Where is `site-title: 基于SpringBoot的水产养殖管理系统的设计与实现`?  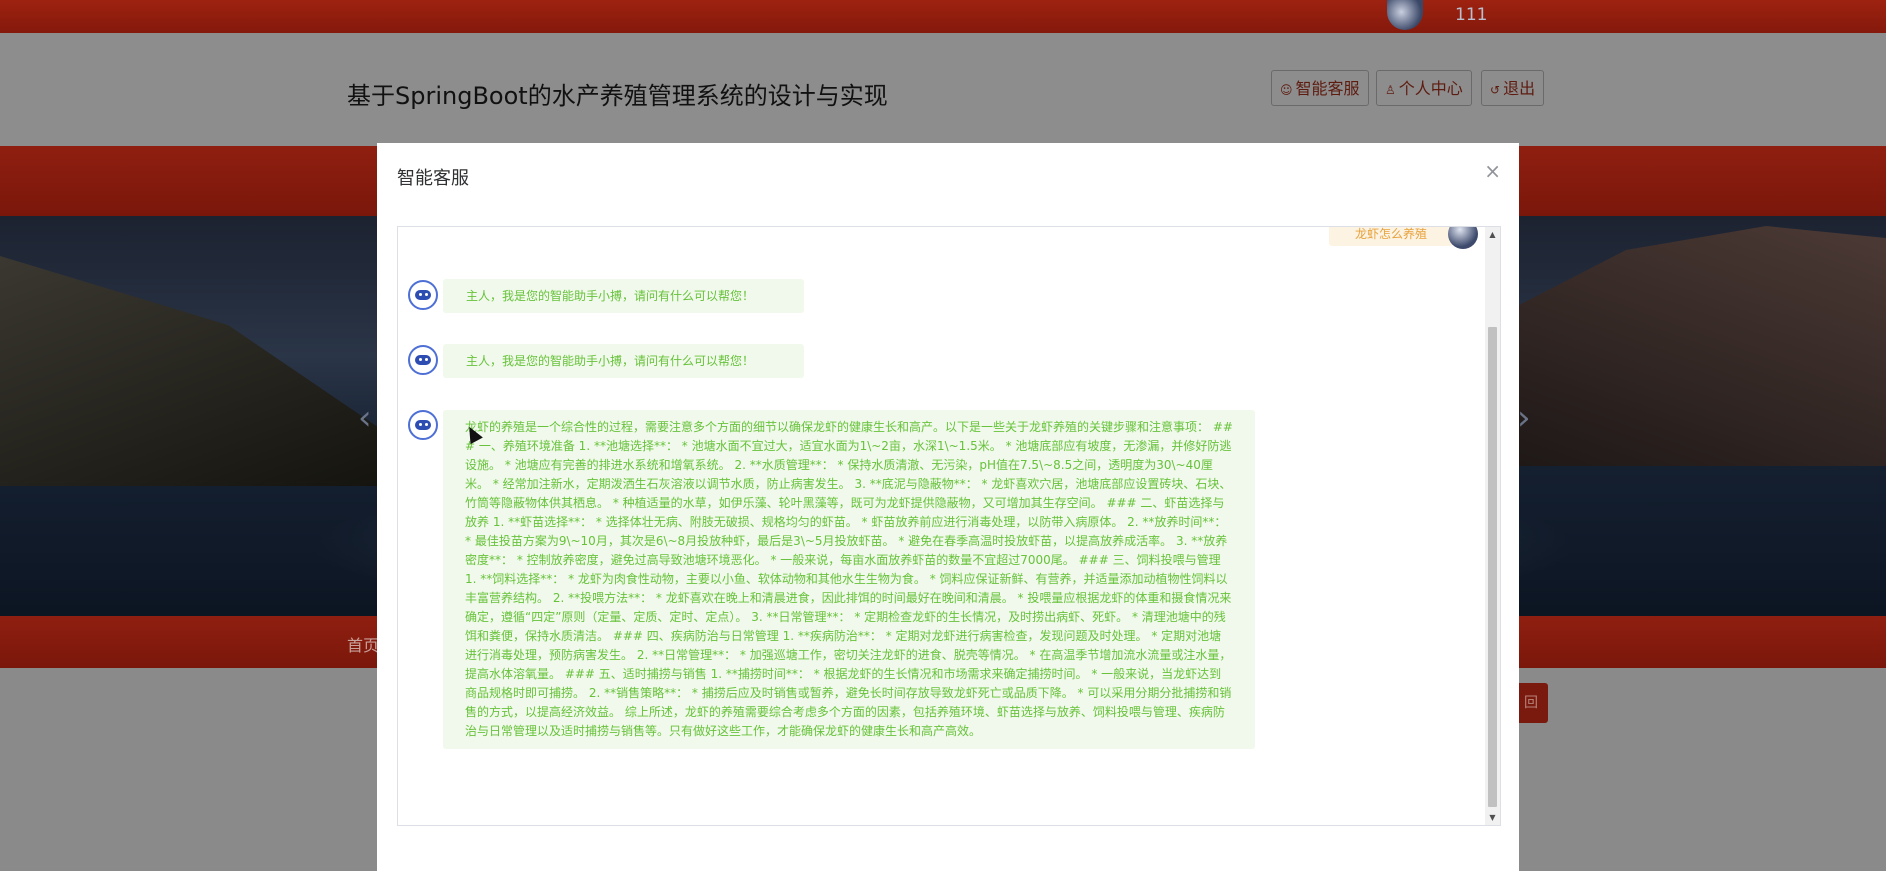
site-title: 基于SpringBoot的水产养殖管理系统的设计与实现 is located at coordinates (617, 96).